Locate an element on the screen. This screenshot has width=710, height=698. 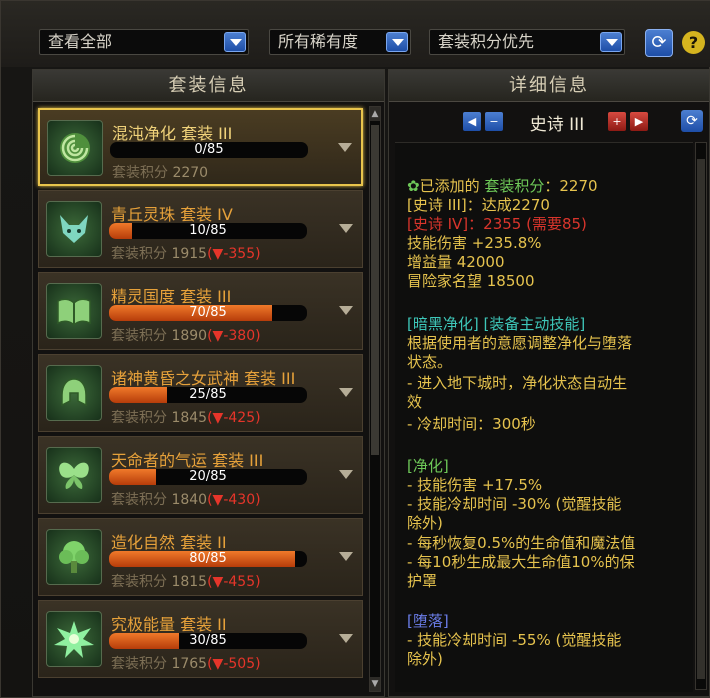
set-score-delta: (▼-505) is located at coordinates (234, 664).